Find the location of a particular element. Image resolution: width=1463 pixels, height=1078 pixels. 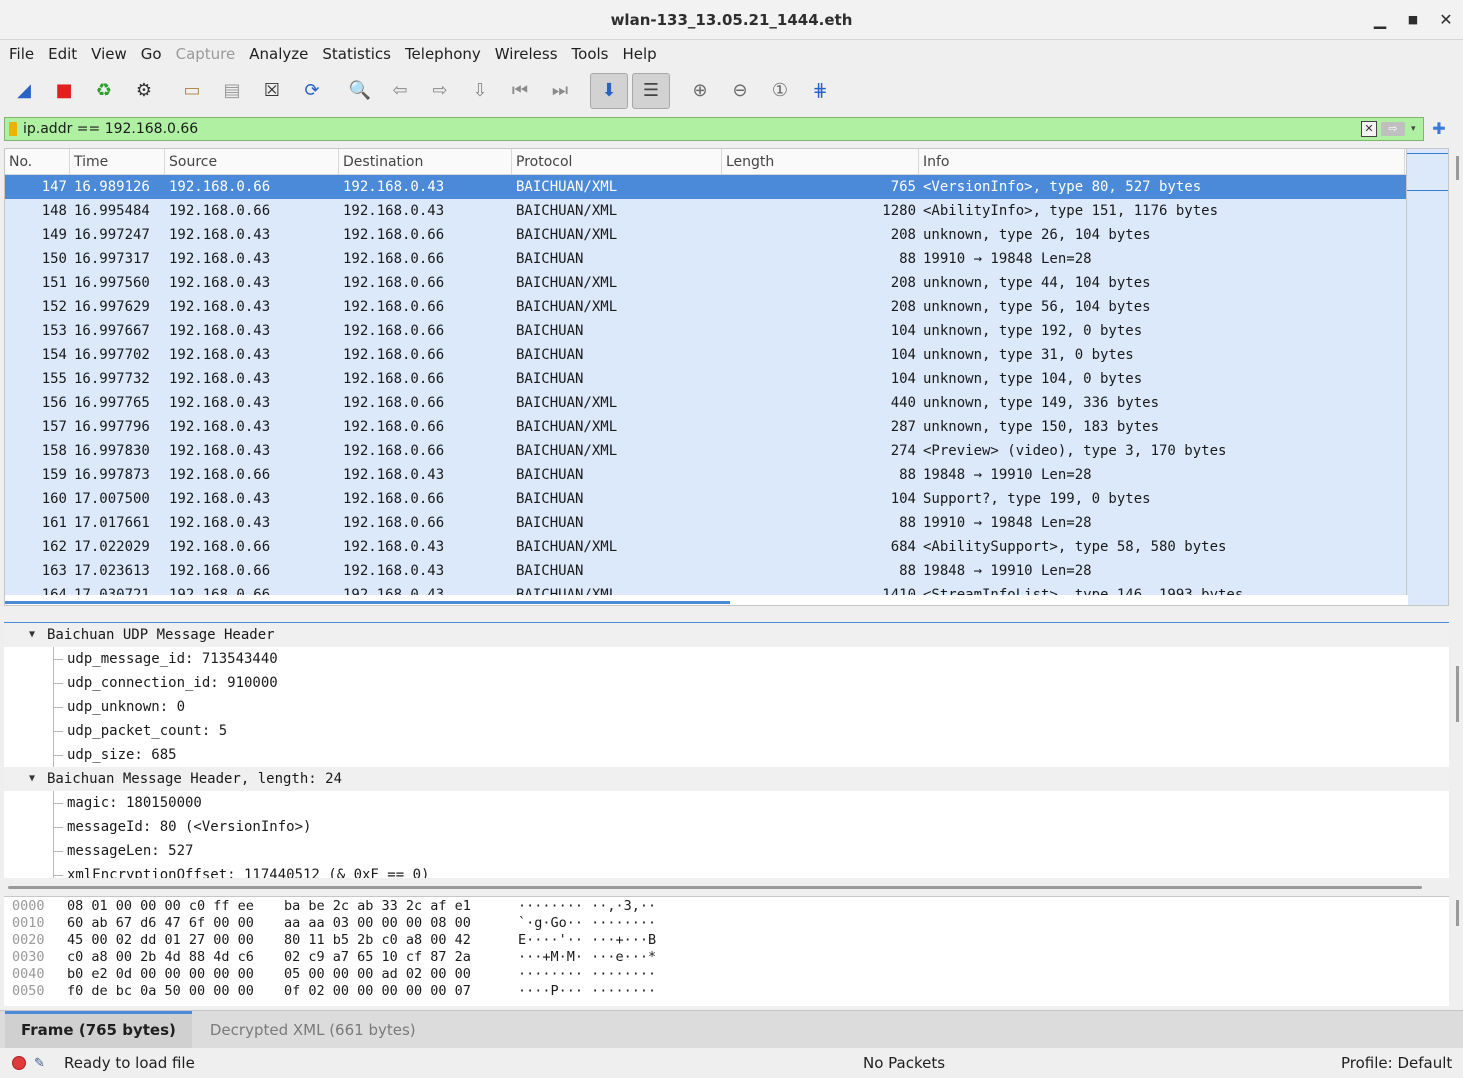

hex-ascii: ········ ··,·3,·· is located at coordinates (587, 906).